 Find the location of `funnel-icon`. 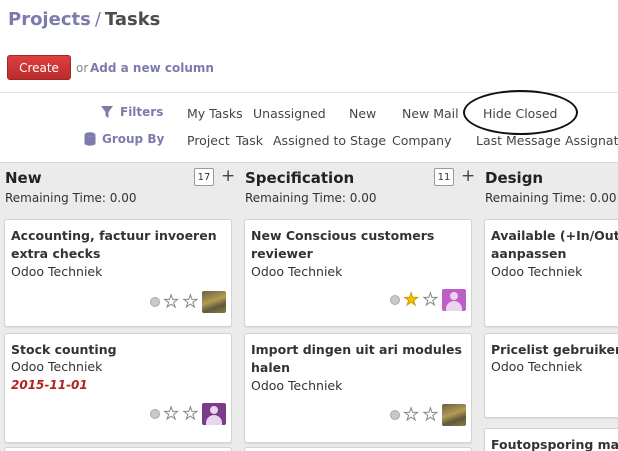

funnel-icon is located at coordinates (107, 112).